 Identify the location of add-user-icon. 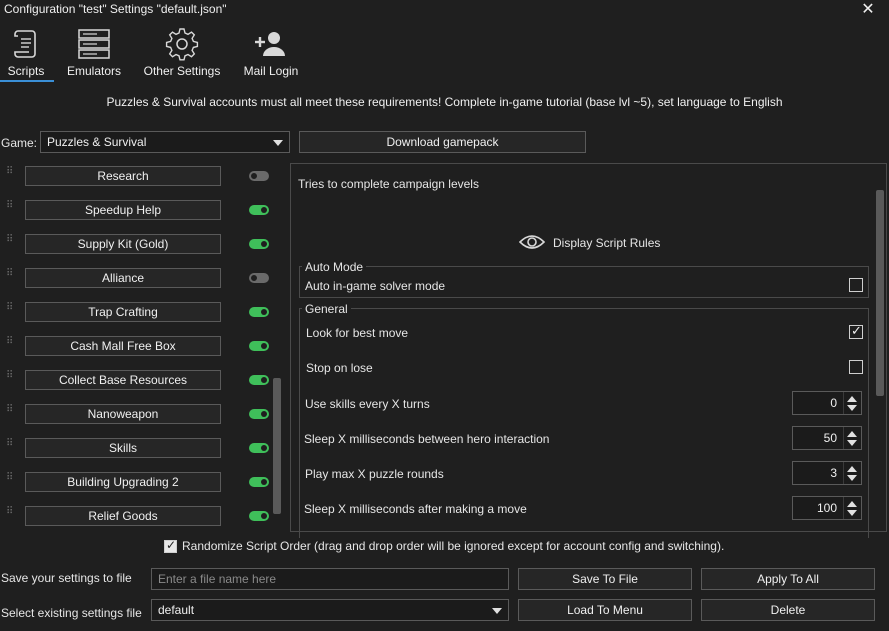
(271, 44).